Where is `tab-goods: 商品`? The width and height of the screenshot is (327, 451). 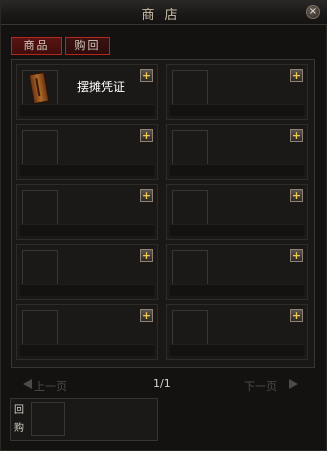 tab-goods: 商品 is located at coordinates (36, 46).